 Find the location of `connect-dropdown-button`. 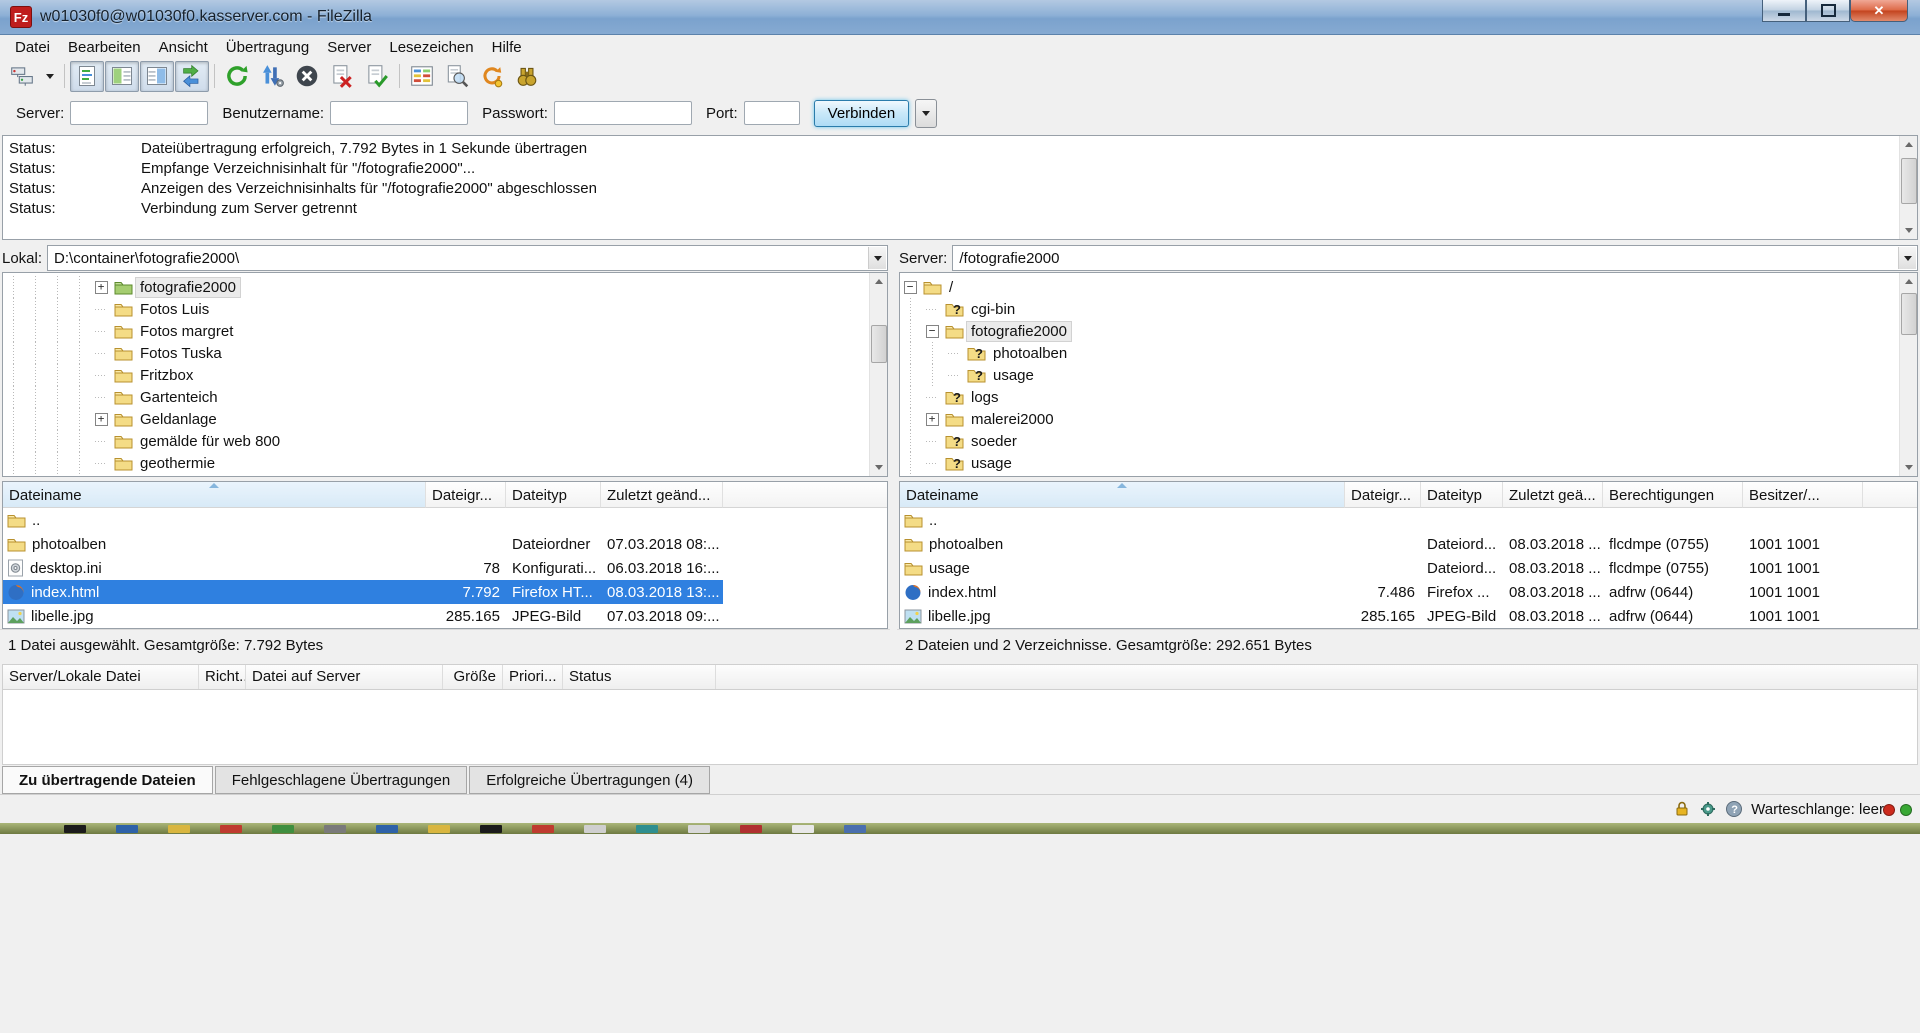

connect-dropdown-button is located at coordinates (926, 113).